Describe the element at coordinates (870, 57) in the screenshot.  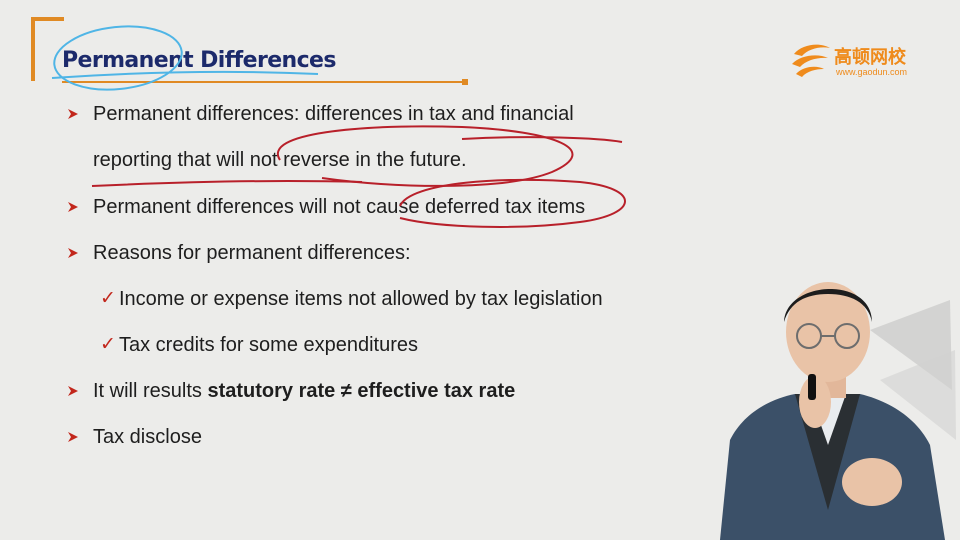
I see `logo-name: 高顿网校` at that location.